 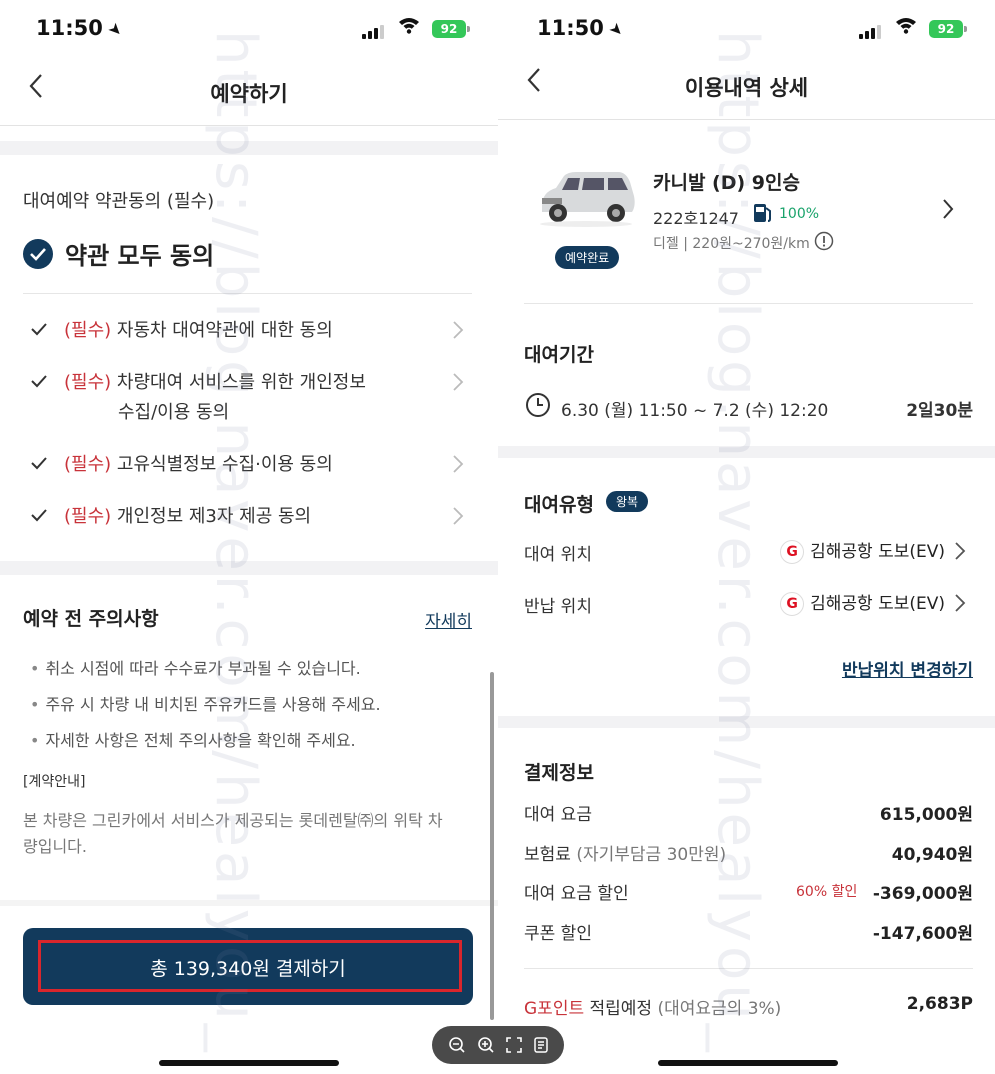 What do you see at coordinates (486, 1045) in the screenshot?
I see `zoom-in-icon` at bounding box center [486, 1045].